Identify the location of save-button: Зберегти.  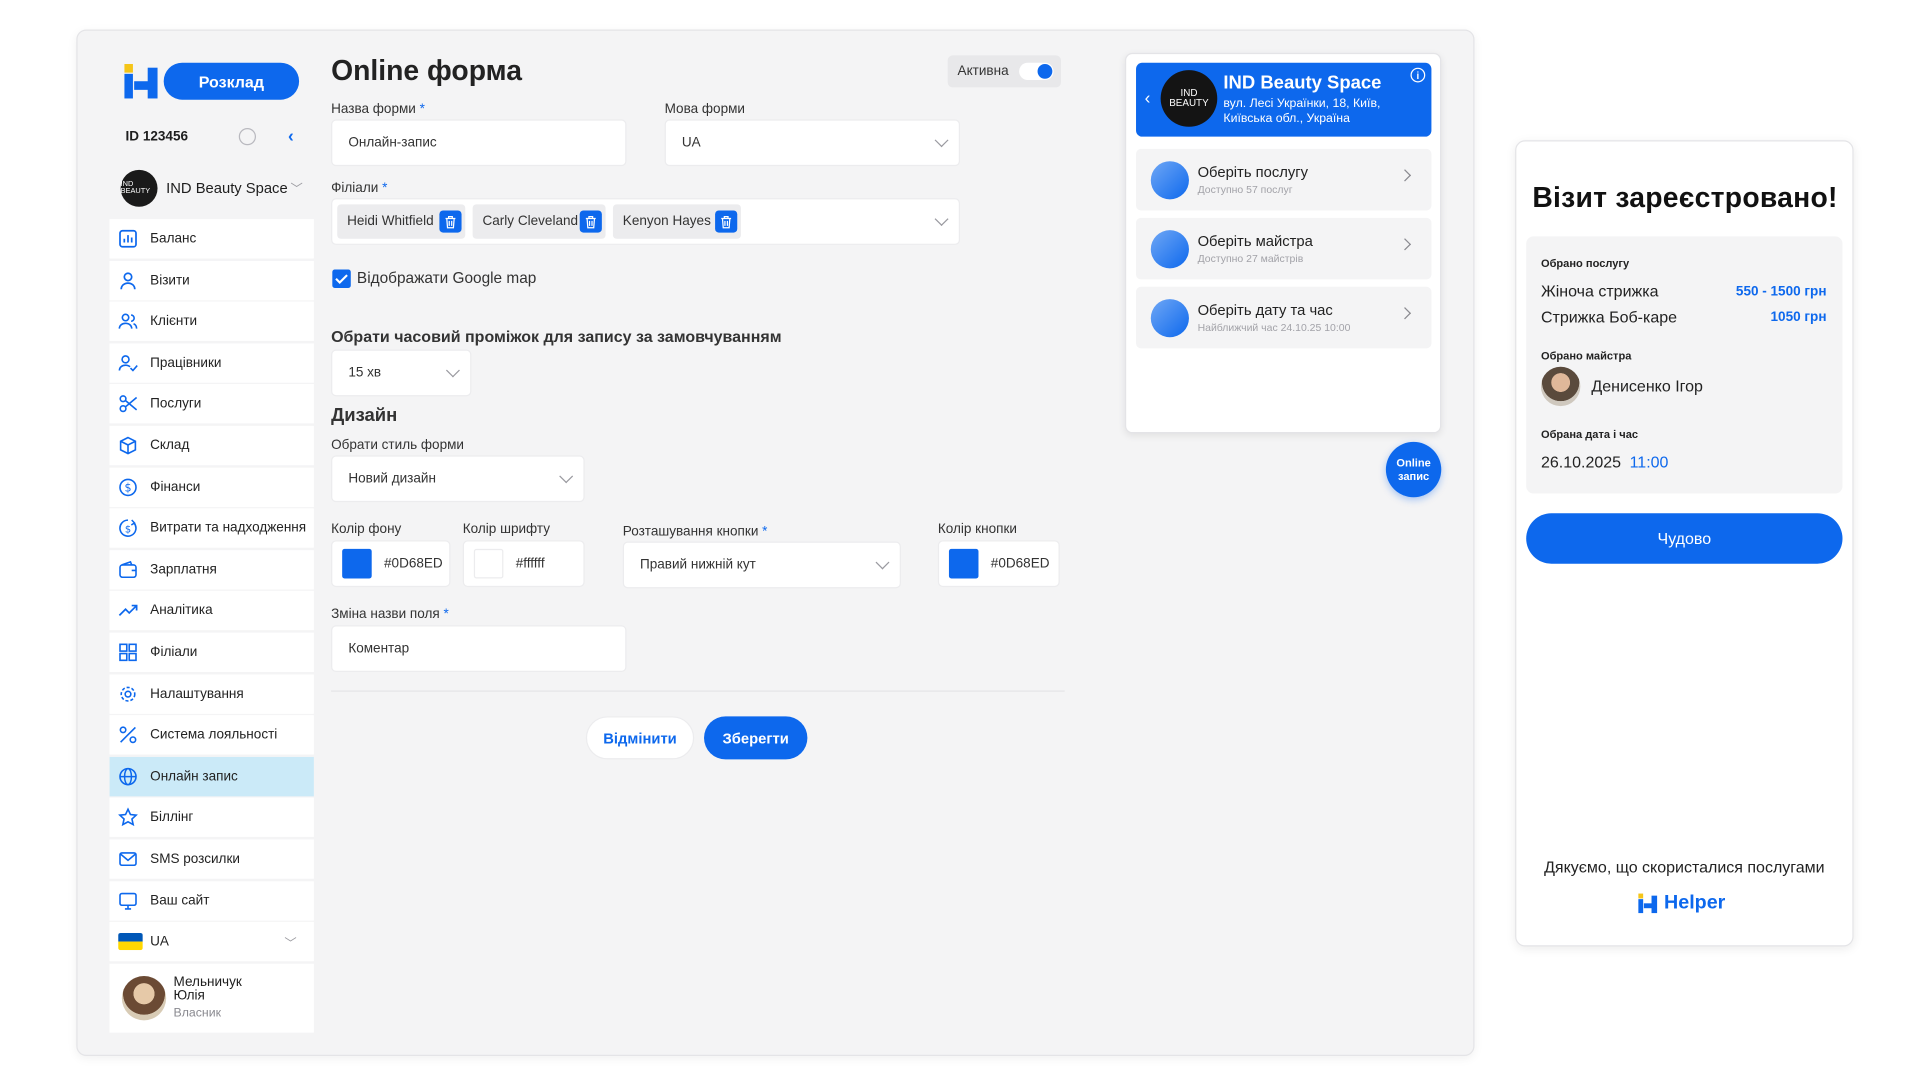
(756, 738).